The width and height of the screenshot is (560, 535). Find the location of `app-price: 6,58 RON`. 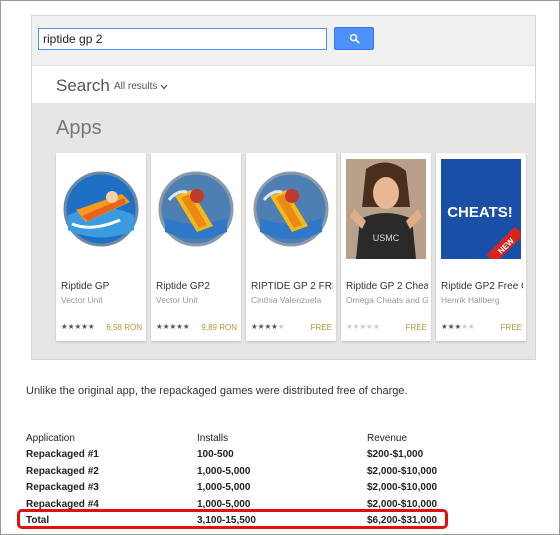

app-price: 6,58 RON is located at coordinates (124, 327).